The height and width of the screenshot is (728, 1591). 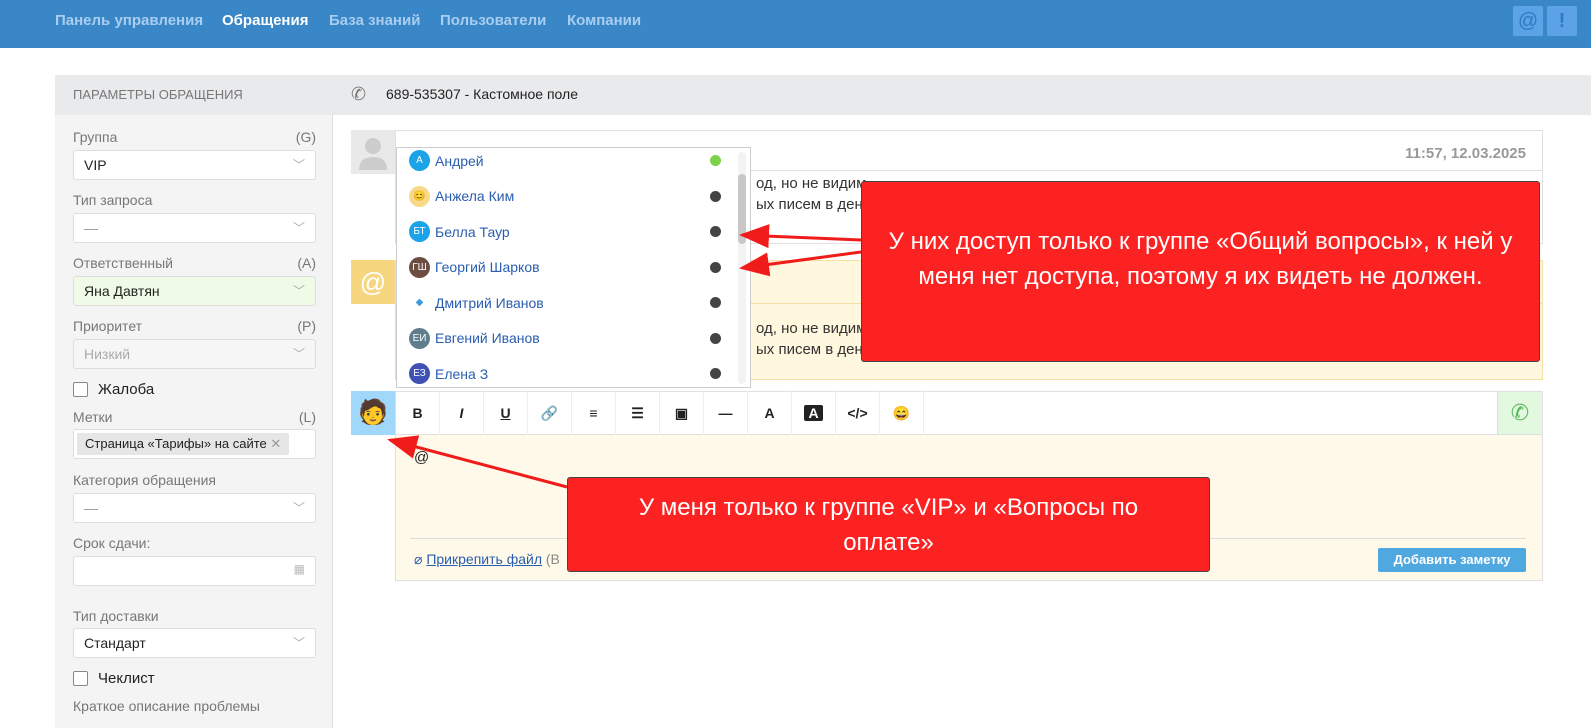 I want to click on user-silhouette-icon, so click(x=373, y=154).